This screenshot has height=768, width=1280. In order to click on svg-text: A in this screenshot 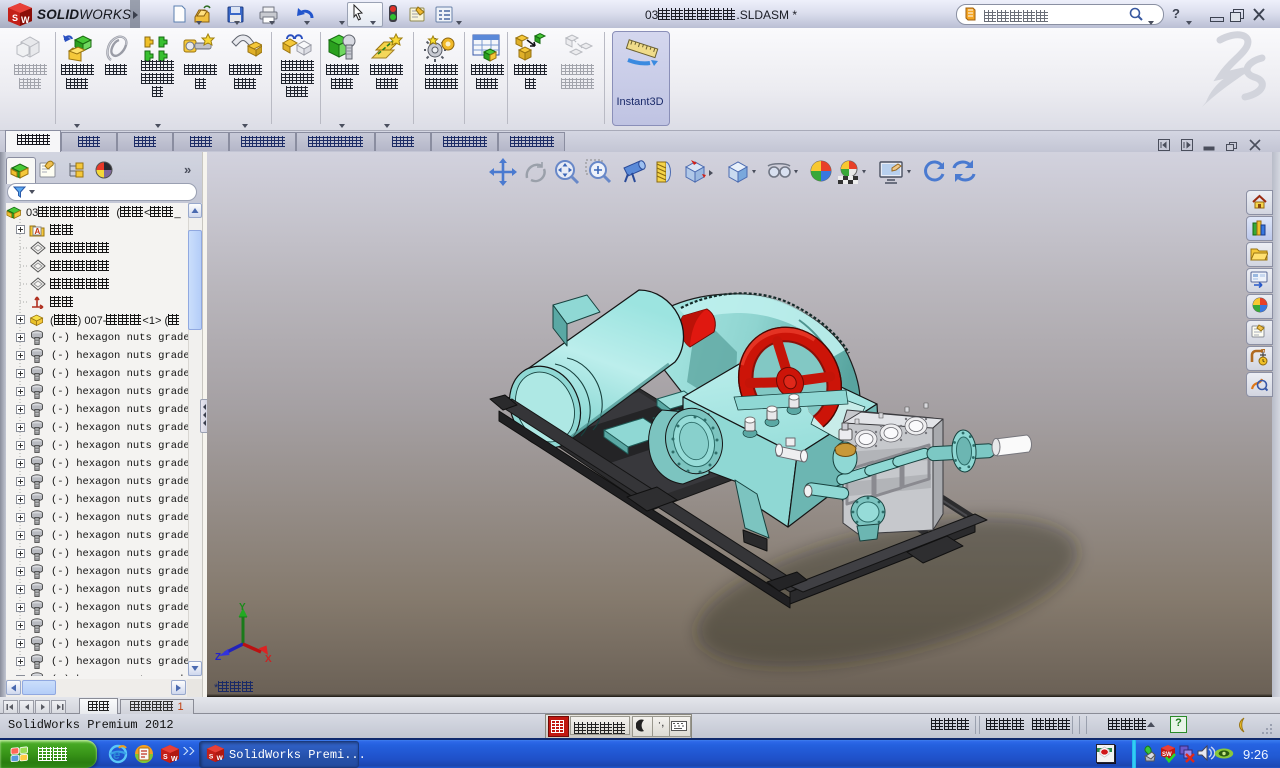, I will do `click(38, 231)`.